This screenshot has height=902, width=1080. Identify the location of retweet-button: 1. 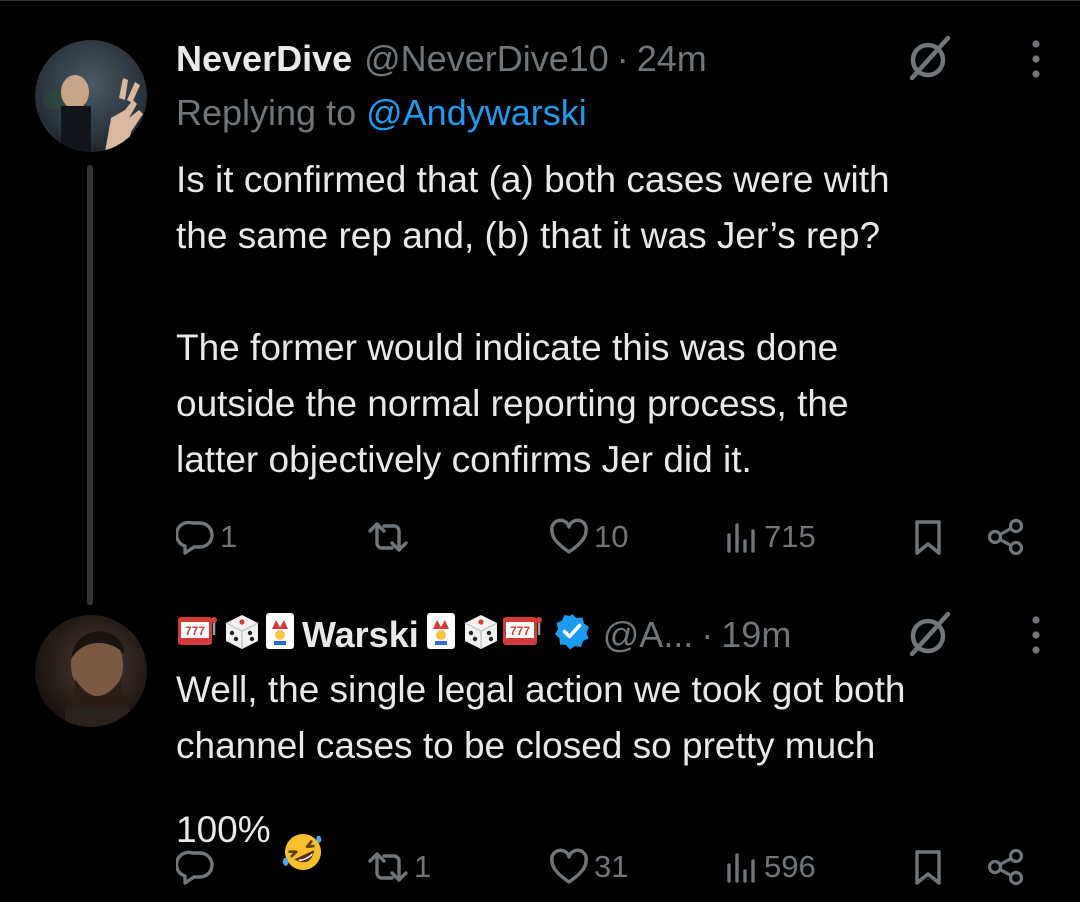
(398, 867).